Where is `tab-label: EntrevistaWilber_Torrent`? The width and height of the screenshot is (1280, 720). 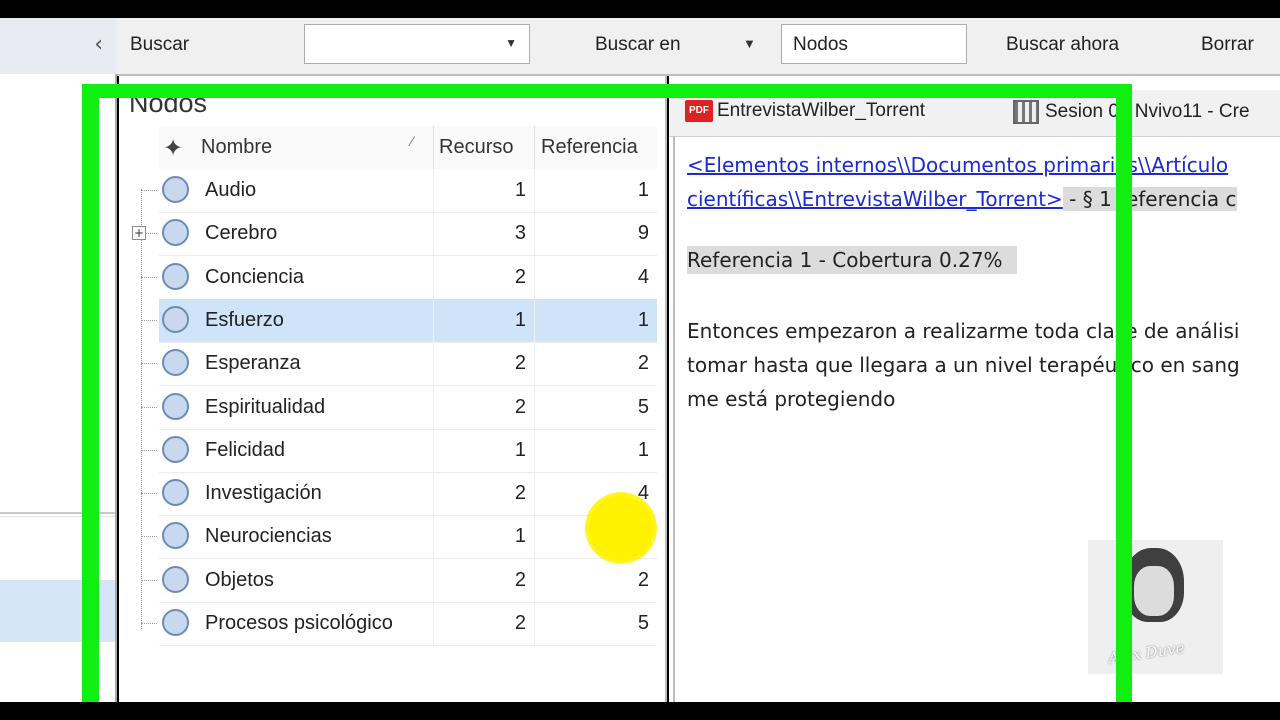 tab-label: EntrevistaWilber_Torrent is located at coordinates (821, 111).